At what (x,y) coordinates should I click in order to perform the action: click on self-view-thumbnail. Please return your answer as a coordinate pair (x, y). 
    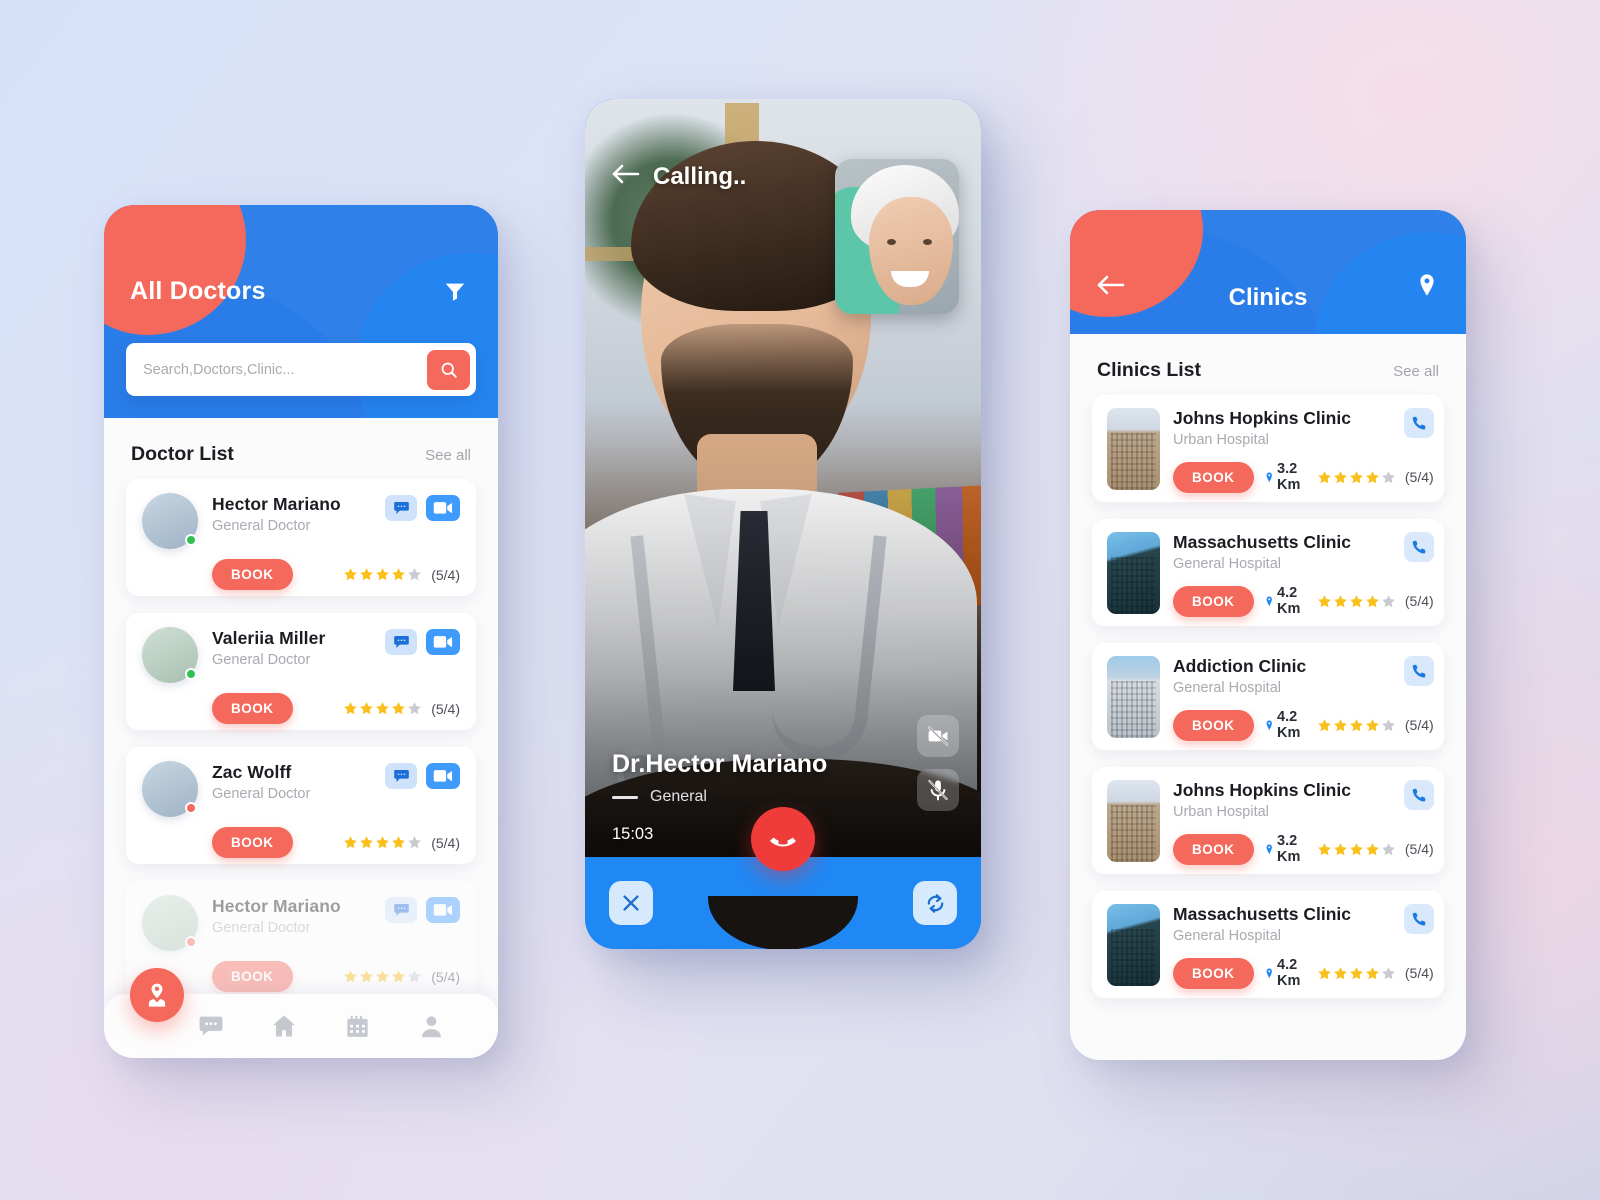
    Looking at the image, I should click on (897, 236).